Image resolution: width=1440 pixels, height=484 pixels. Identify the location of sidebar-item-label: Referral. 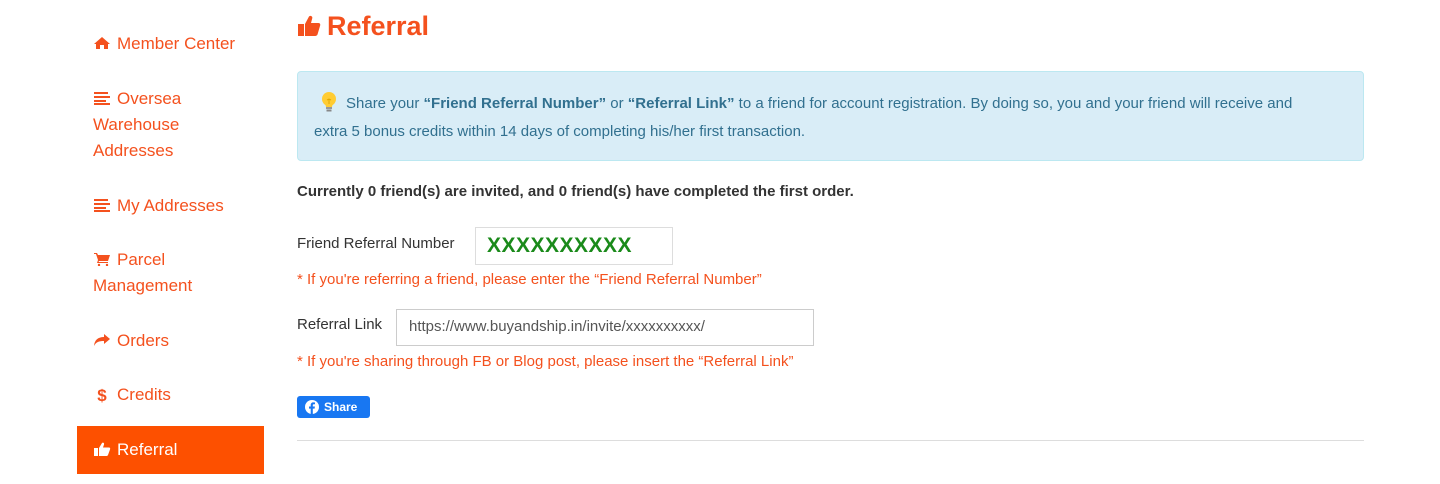
(147, 449).